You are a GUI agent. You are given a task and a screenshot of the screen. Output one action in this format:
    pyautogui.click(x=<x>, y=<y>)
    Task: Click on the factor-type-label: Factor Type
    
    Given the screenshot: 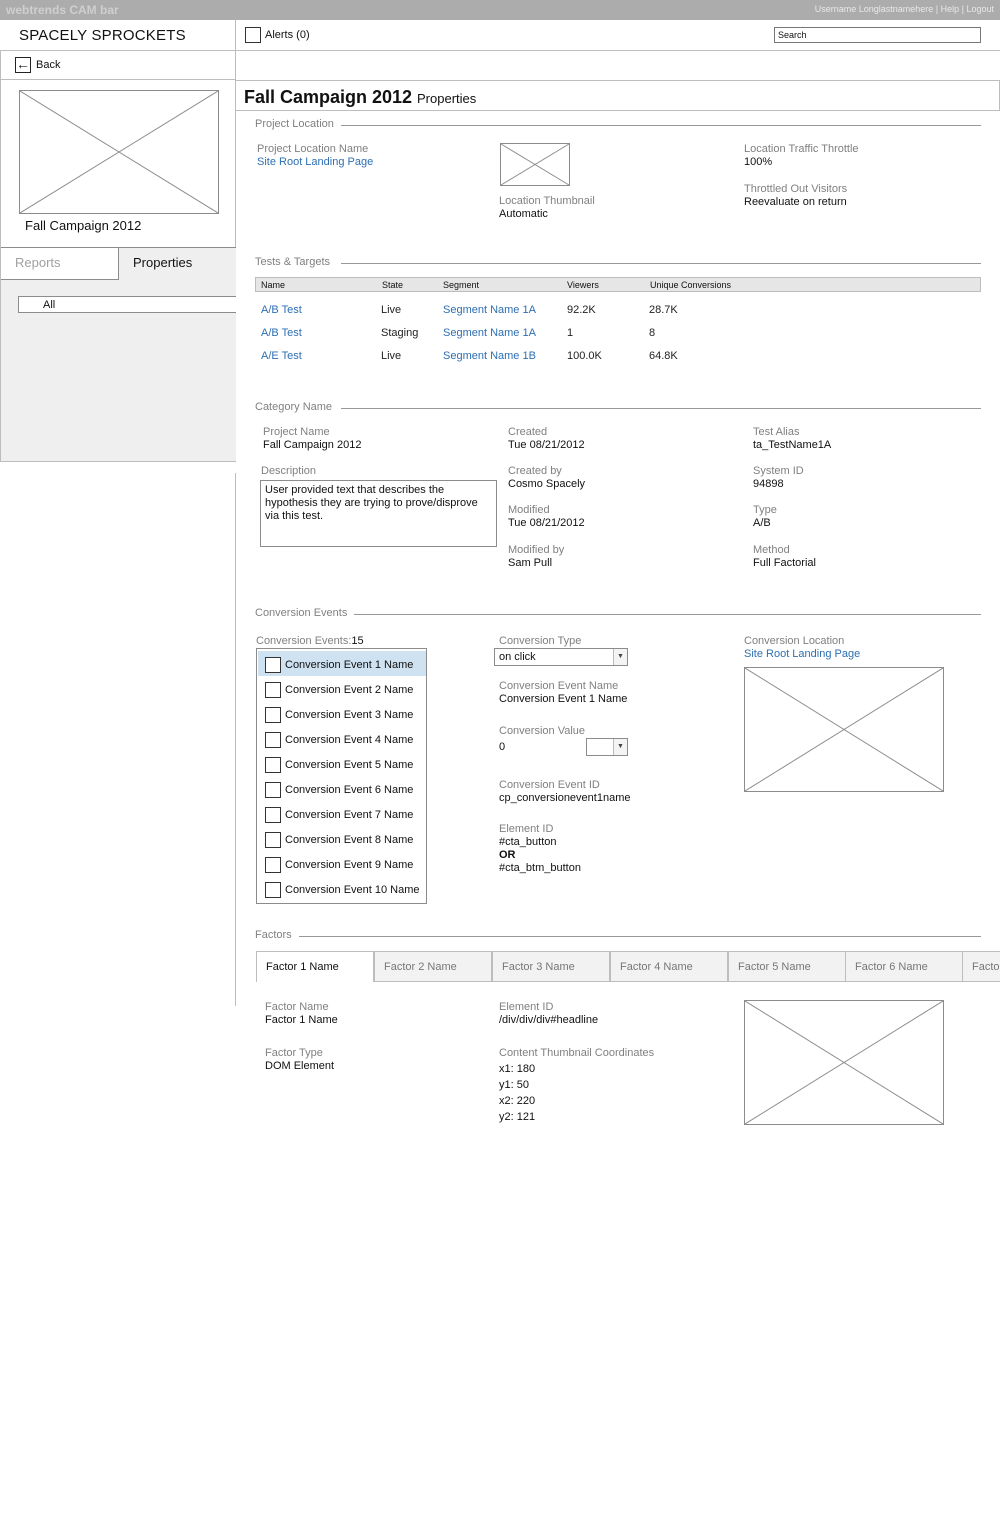 What is the action you would take?
    pyautogui.click(x=294, y=1053)
    